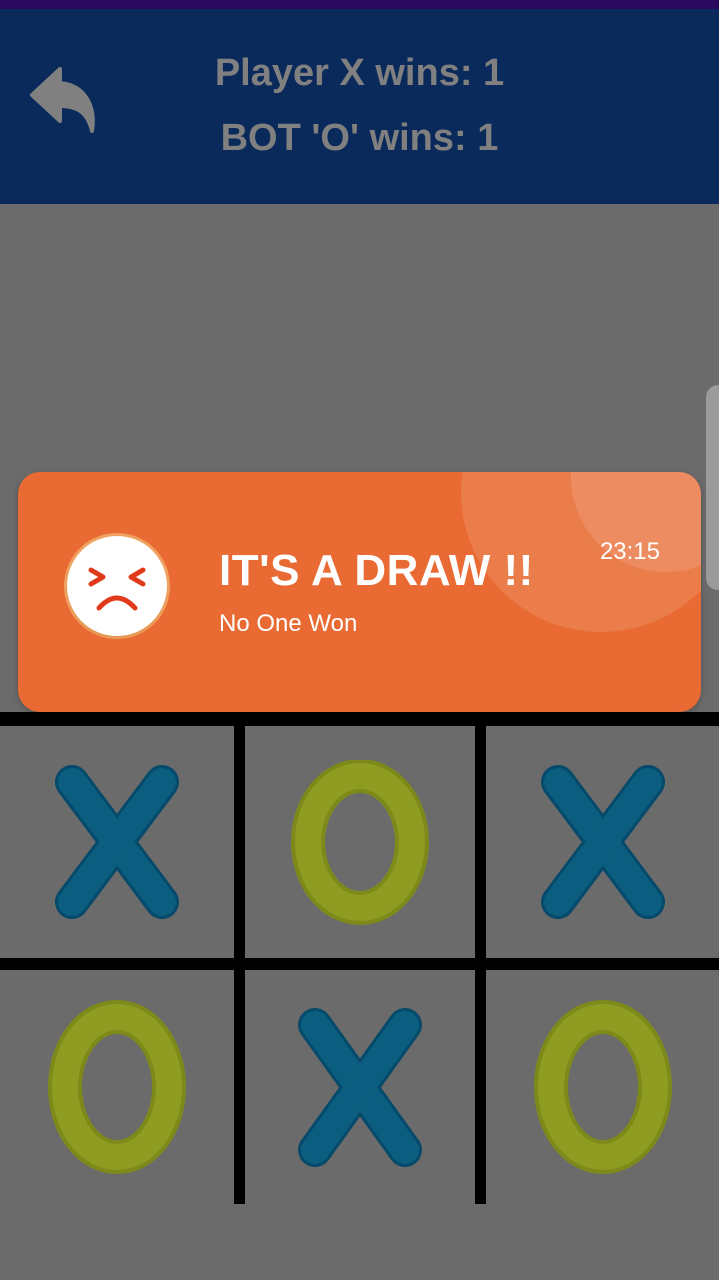  Describe the element at coordinates (359, 4) in the screenshot. I see `status-bar` at that location.